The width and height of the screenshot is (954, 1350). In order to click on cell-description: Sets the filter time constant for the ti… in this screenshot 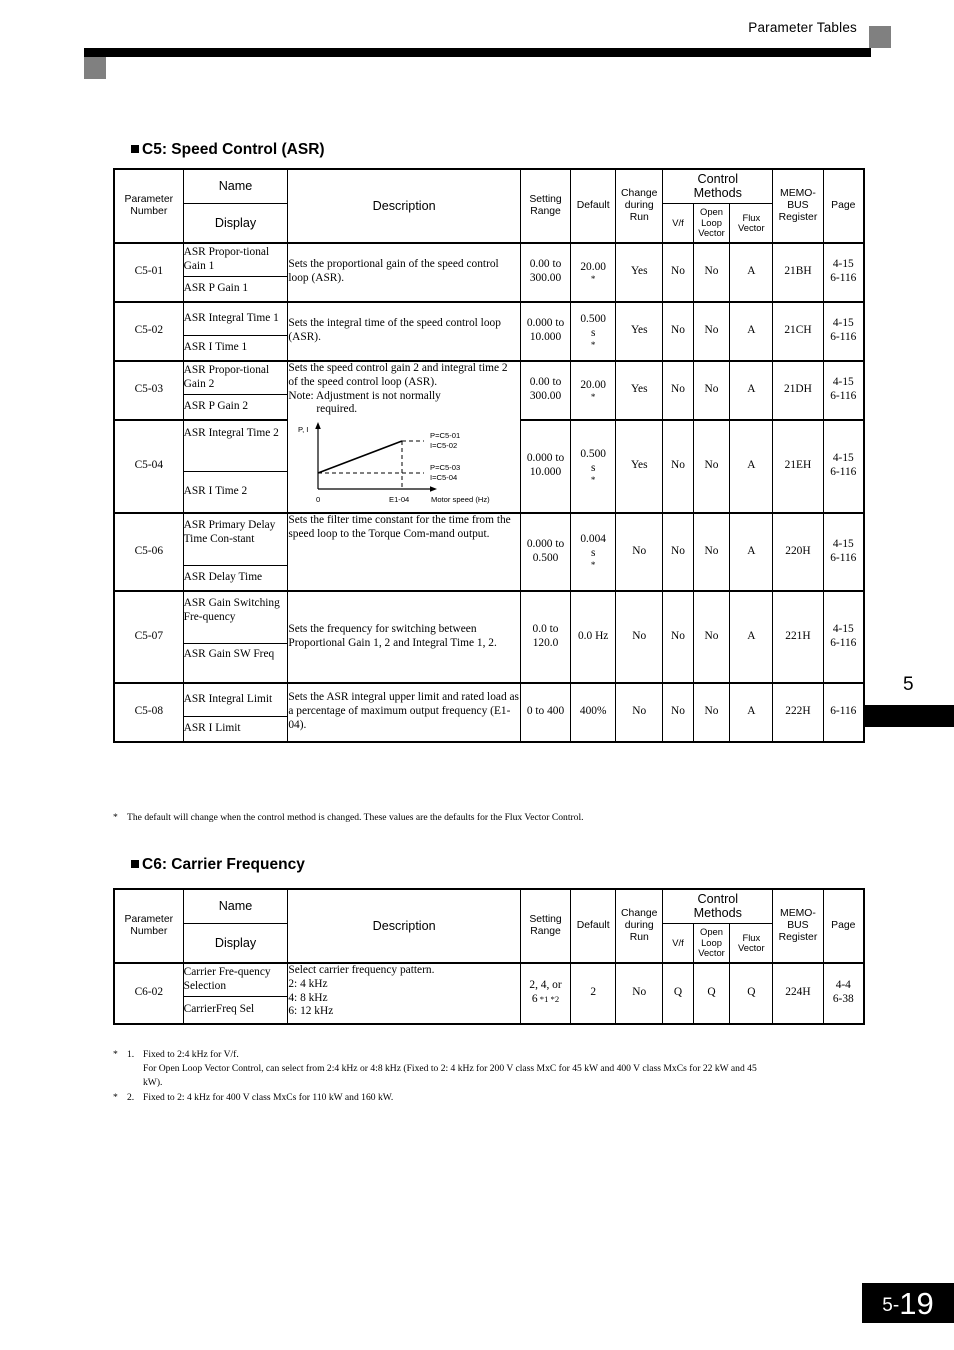, I will do `click(404, 551)`.